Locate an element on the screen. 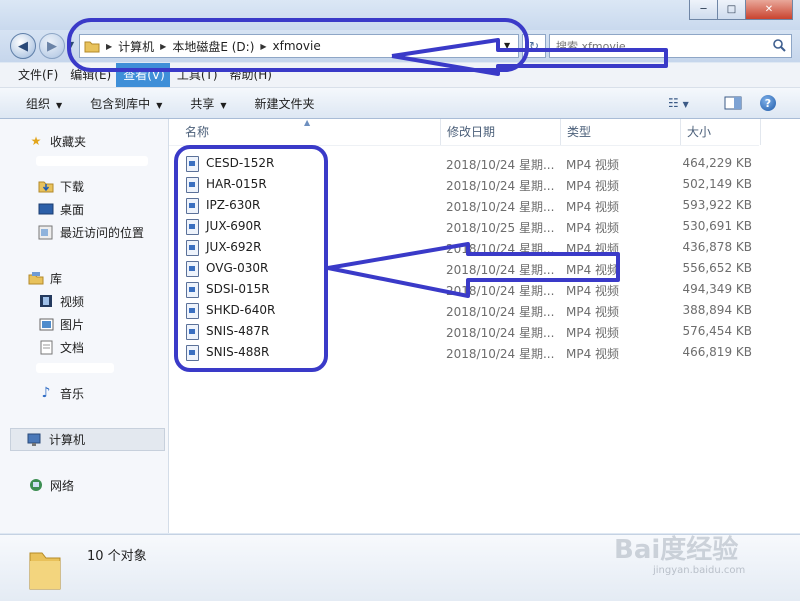 This screenshot has width=800, height=601. nav-label: 图片 is located at coordinates (72, 324).